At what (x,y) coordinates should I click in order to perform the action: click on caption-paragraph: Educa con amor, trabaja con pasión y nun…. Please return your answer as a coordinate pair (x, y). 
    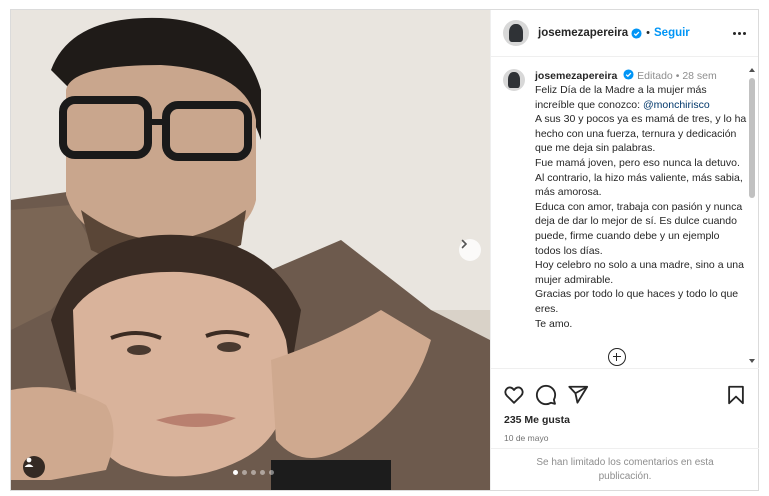
    Looking at the image, I should click on (639, 228).